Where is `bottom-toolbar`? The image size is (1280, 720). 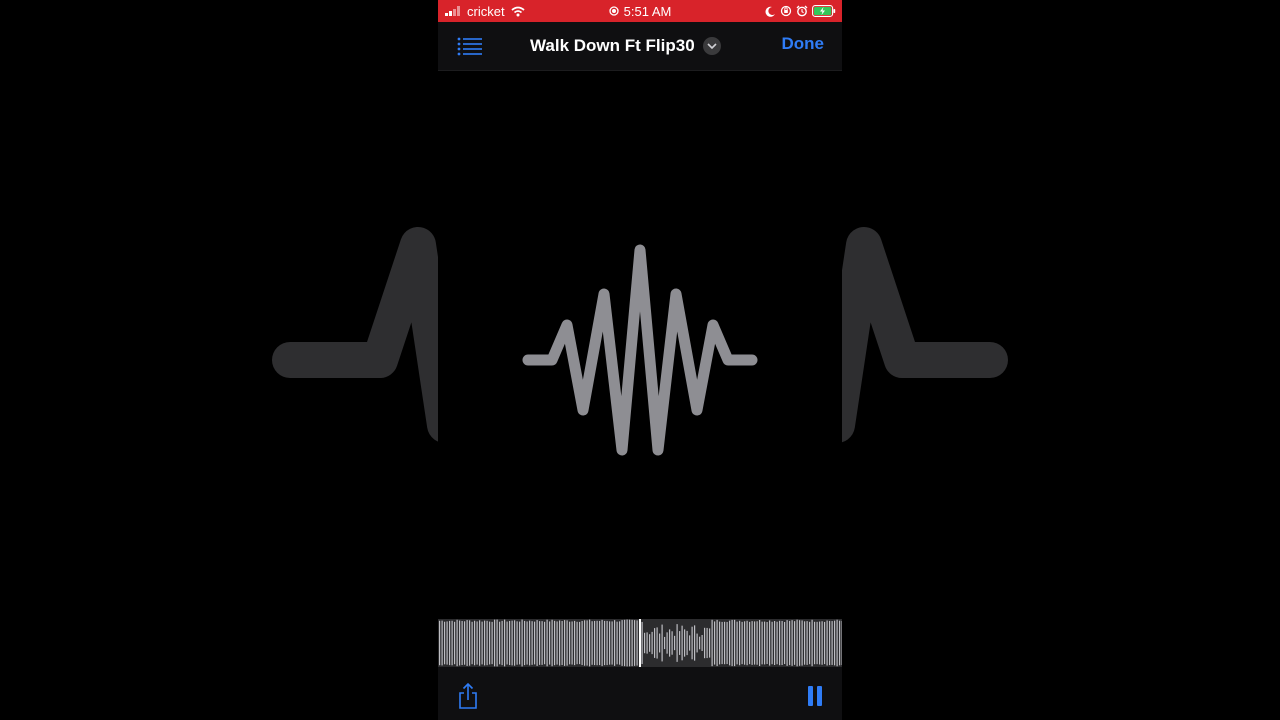
bottom-toolbar is located at coordinates (640, 693).